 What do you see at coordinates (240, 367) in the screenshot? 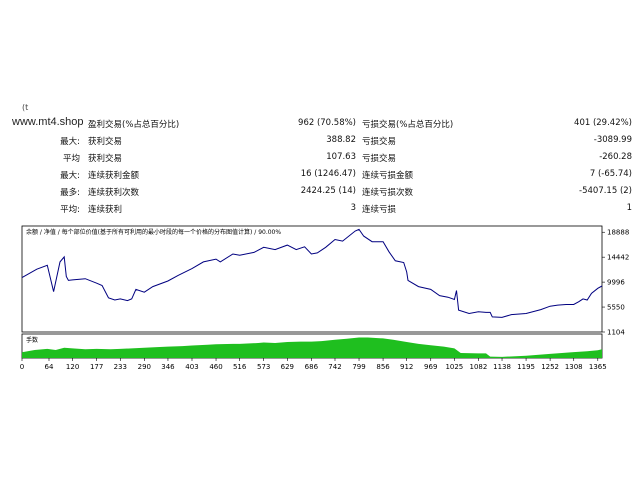
I see `x-tick-label: 516` at bounding box center [240, 367].